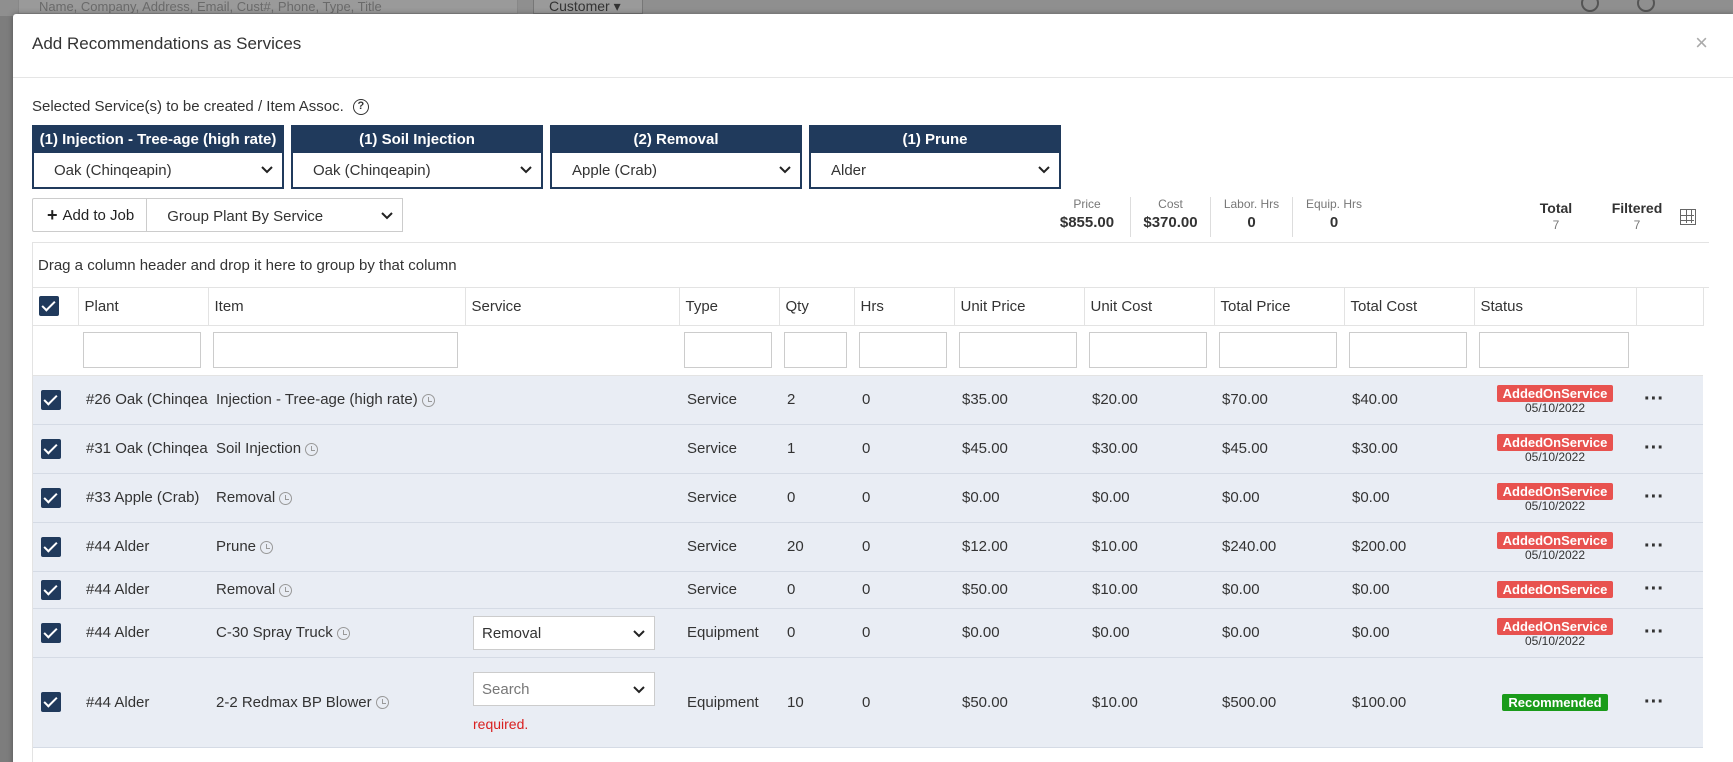 The image size is (1733, 762). What do you see at coordinates (564, 632) in the screenshot?
I see `service-select: Removal` at bounding box center [564, 632].